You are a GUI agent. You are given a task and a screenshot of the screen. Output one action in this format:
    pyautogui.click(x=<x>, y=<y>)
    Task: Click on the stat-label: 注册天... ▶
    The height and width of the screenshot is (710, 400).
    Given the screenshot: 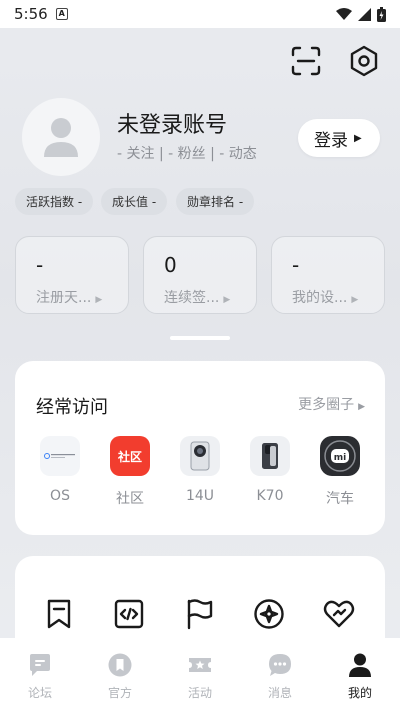 What is the action you would take?
    pyautogui.click(x=69, y=298)
    